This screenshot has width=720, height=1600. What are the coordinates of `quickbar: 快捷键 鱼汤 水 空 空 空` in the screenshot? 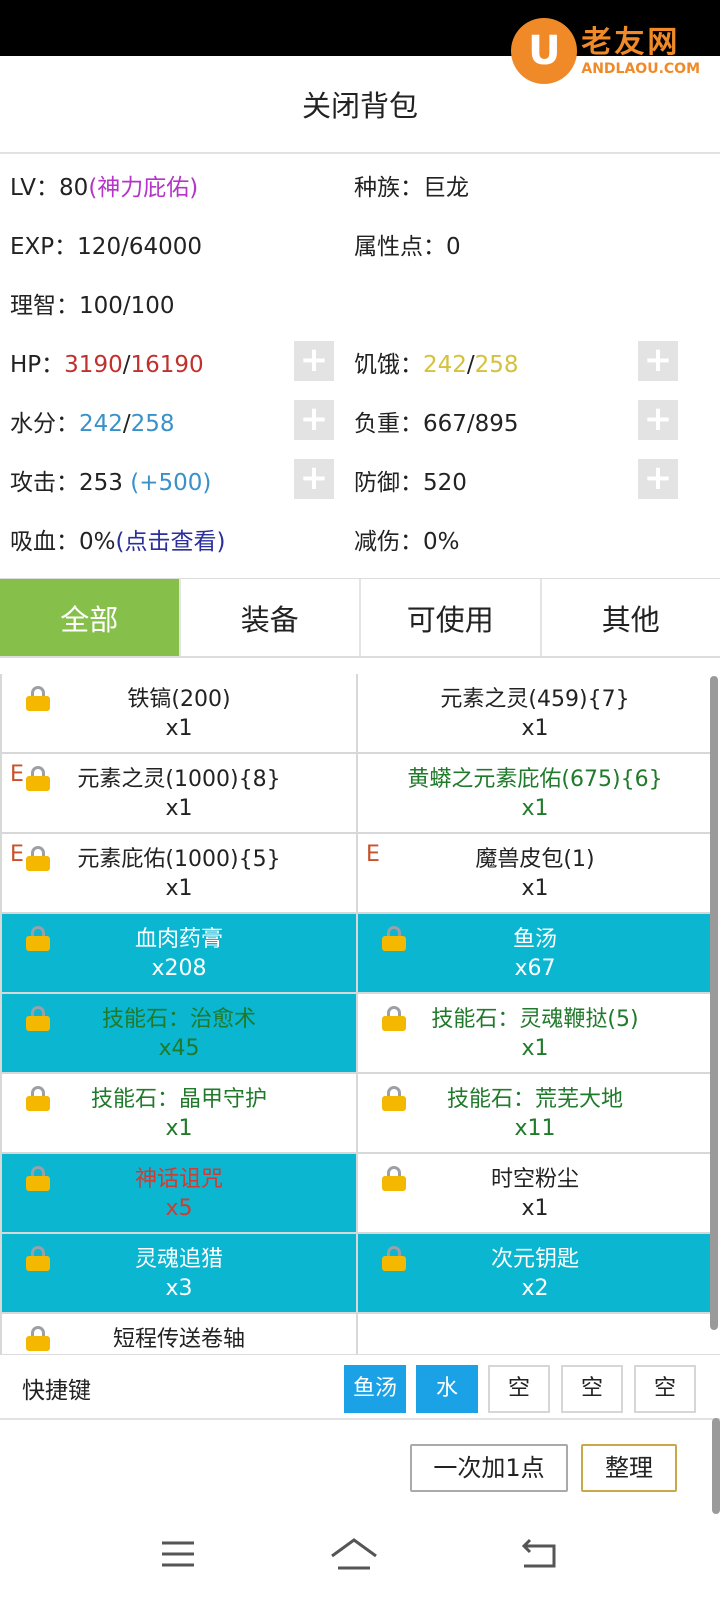 It's located at (360, 1387).